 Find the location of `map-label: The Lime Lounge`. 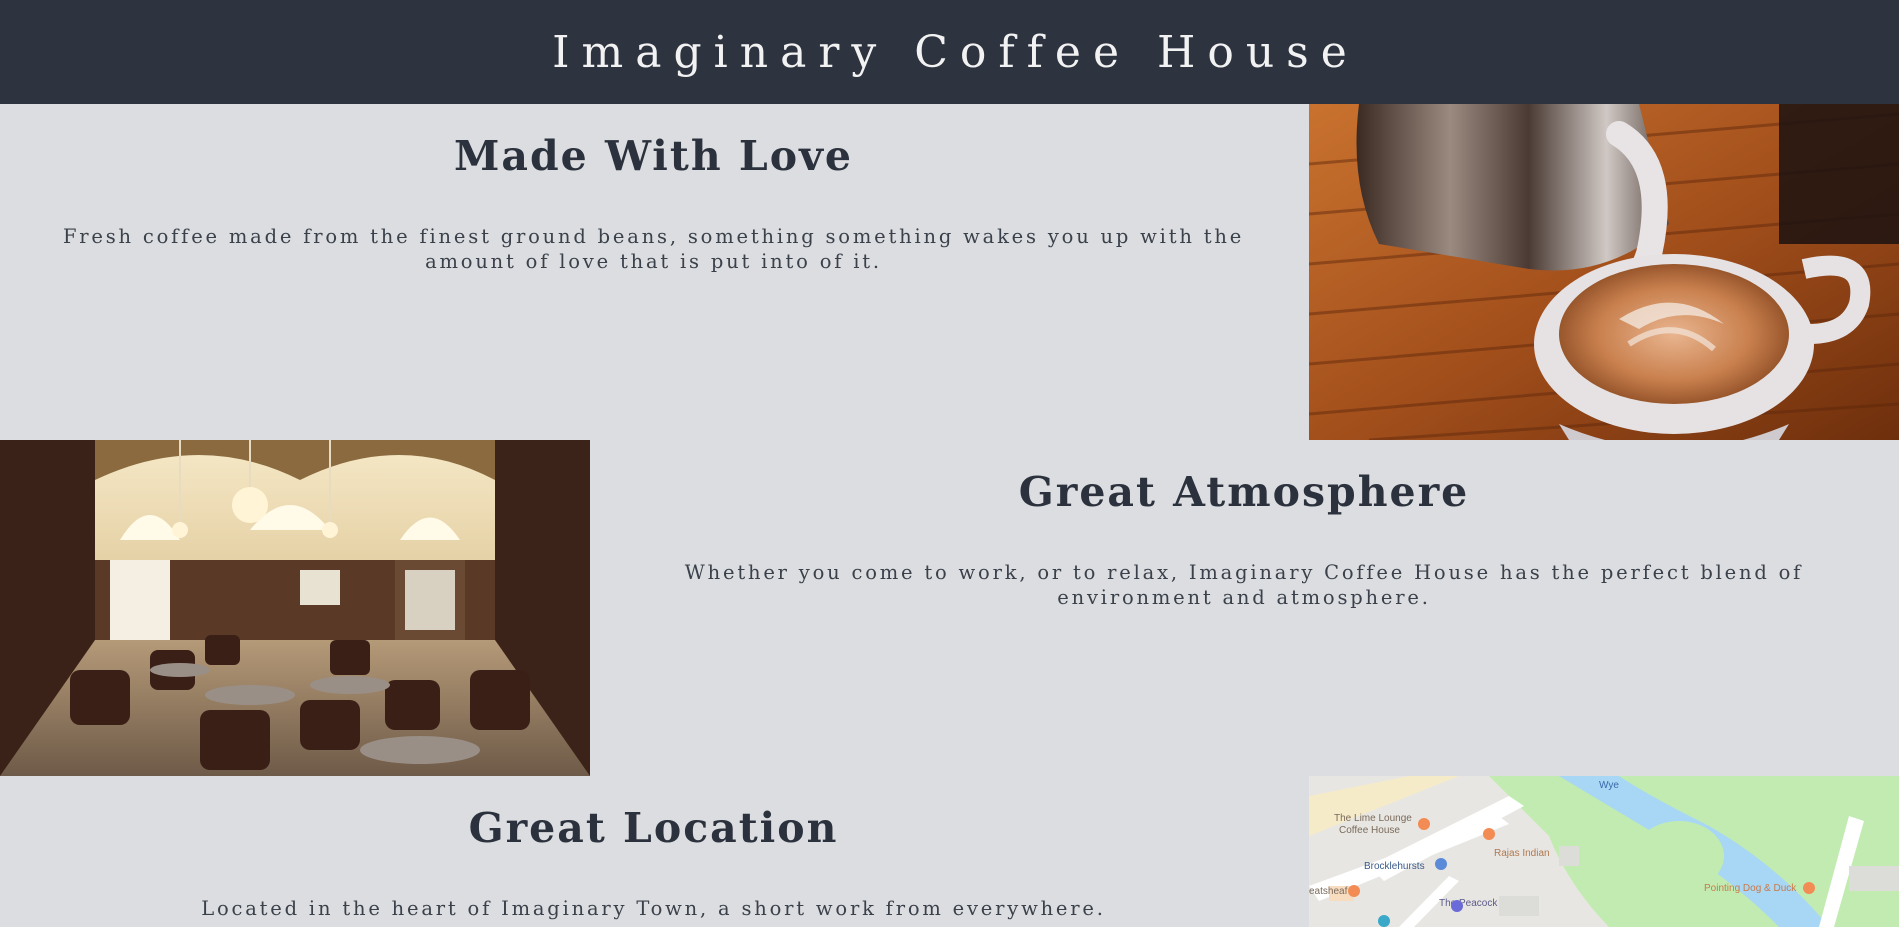

map-label: The Lime Lounge is located at coordinates (1373, 818).